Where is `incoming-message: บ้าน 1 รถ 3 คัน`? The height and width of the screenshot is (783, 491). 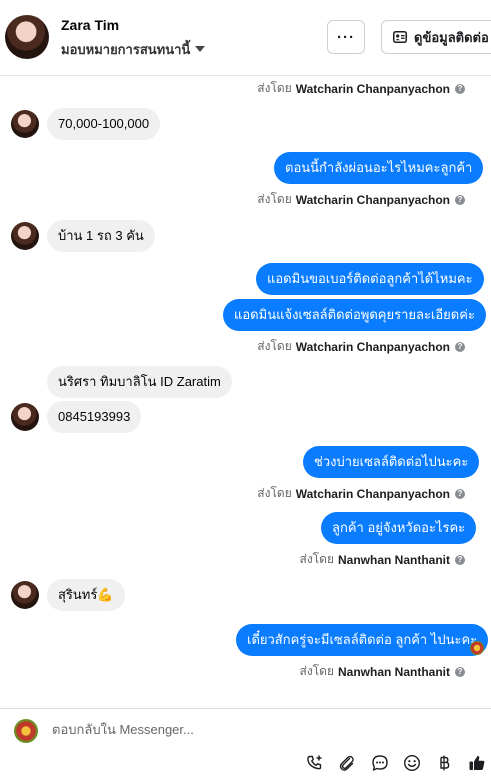 incoming-message: บ้าน 1 รถ 3 คัน is located at coordinates (101, 236).